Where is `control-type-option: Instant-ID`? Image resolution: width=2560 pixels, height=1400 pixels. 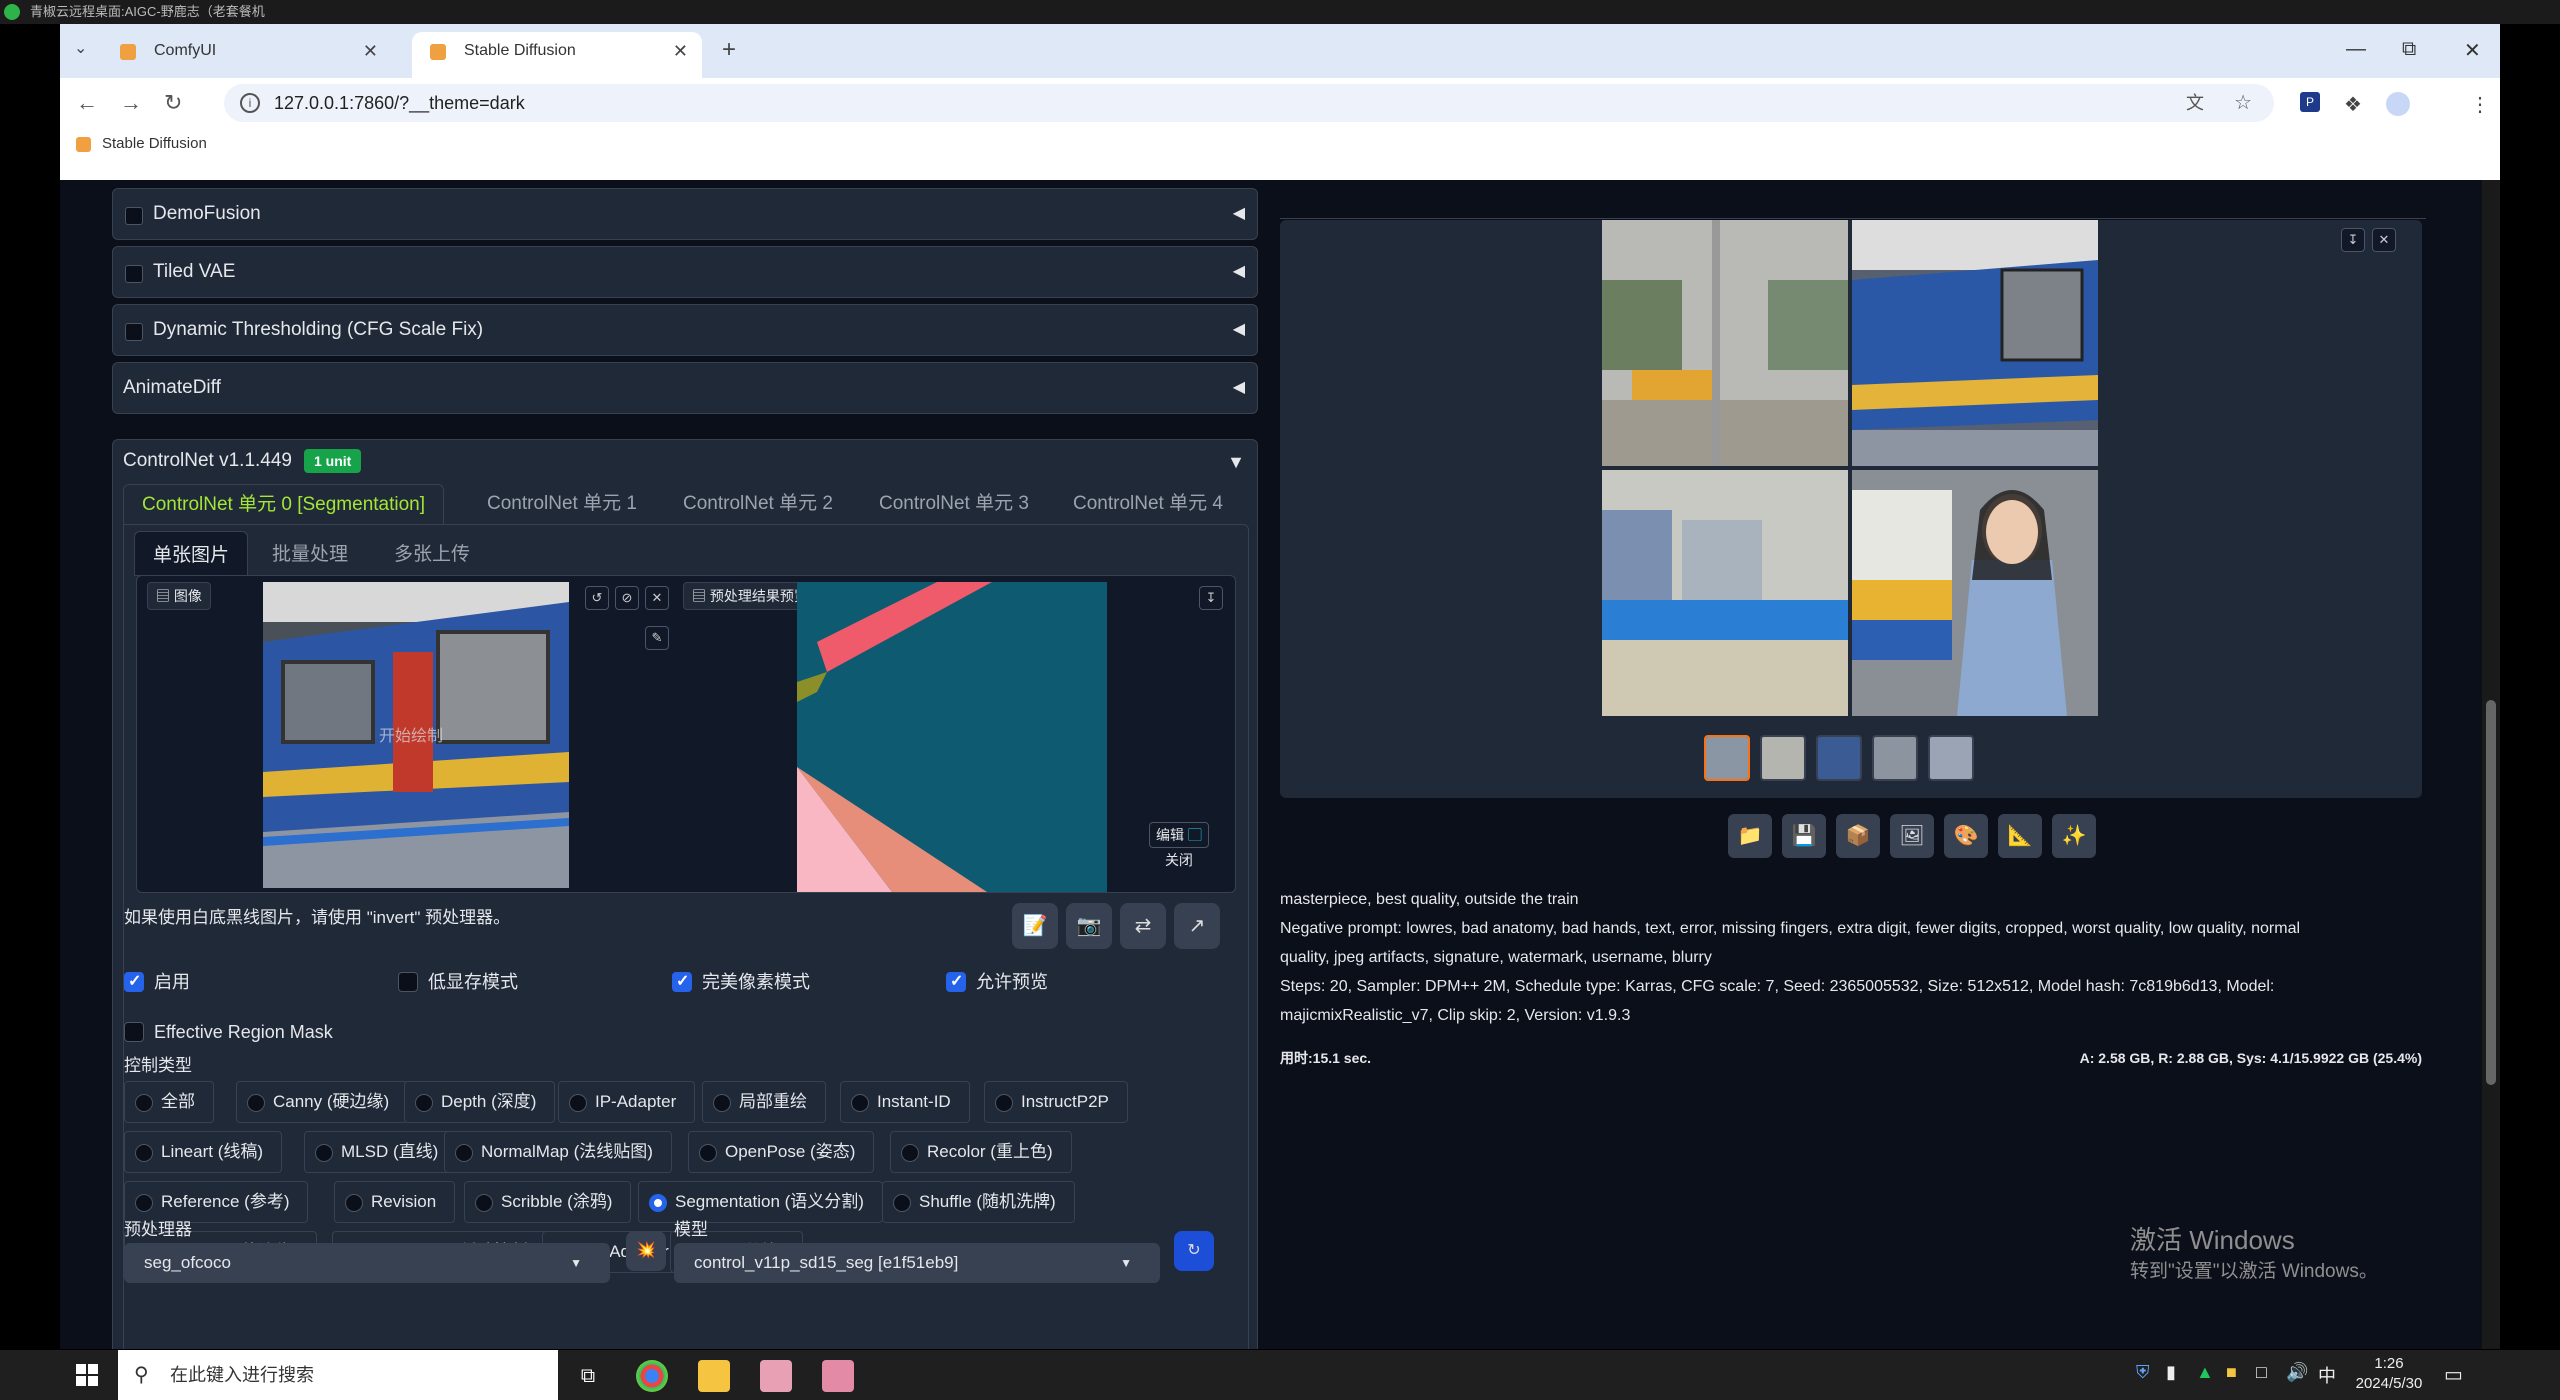
control-type-option: Instant-ID is located at coordinates (905, 1102).